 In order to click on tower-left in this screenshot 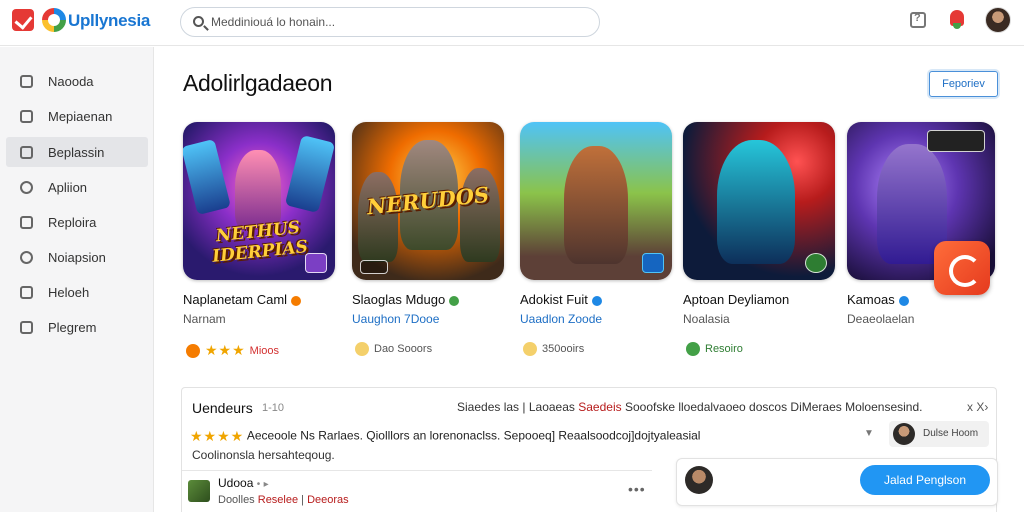, I will do `click(207, 177)`.